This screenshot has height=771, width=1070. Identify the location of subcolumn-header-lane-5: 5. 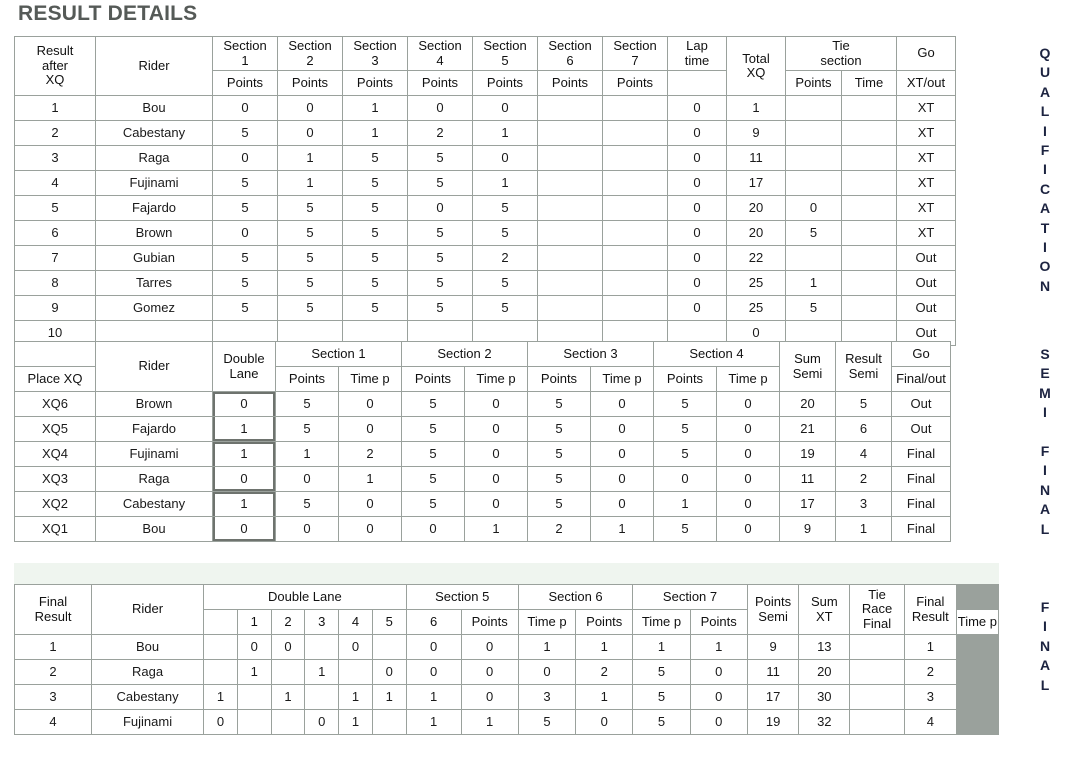
(389, 622).